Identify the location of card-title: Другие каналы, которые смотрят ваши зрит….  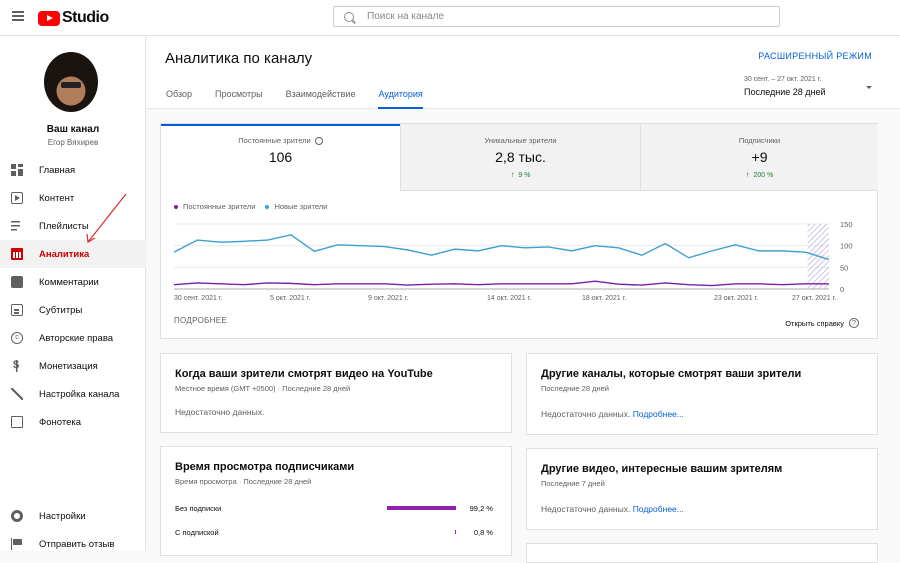
(671, 374).